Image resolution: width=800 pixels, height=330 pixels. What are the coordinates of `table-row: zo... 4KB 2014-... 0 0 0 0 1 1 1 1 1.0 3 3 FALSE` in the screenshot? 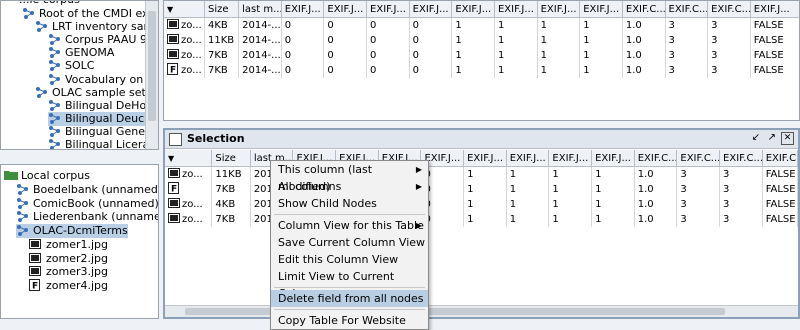 It's located at (481, 25).